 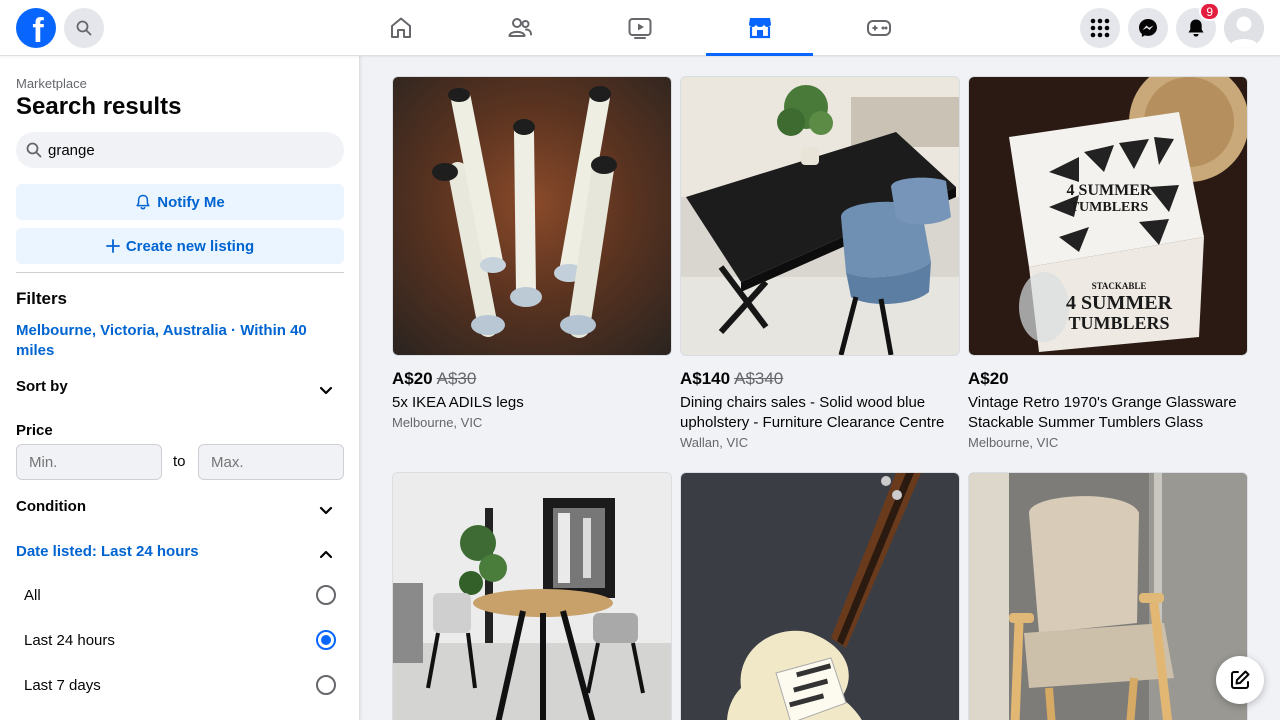 What do you see at coordinates (759, 378) in the screenshot?
I see `listing-old-price: A$340` at bounding box center [759, 378].